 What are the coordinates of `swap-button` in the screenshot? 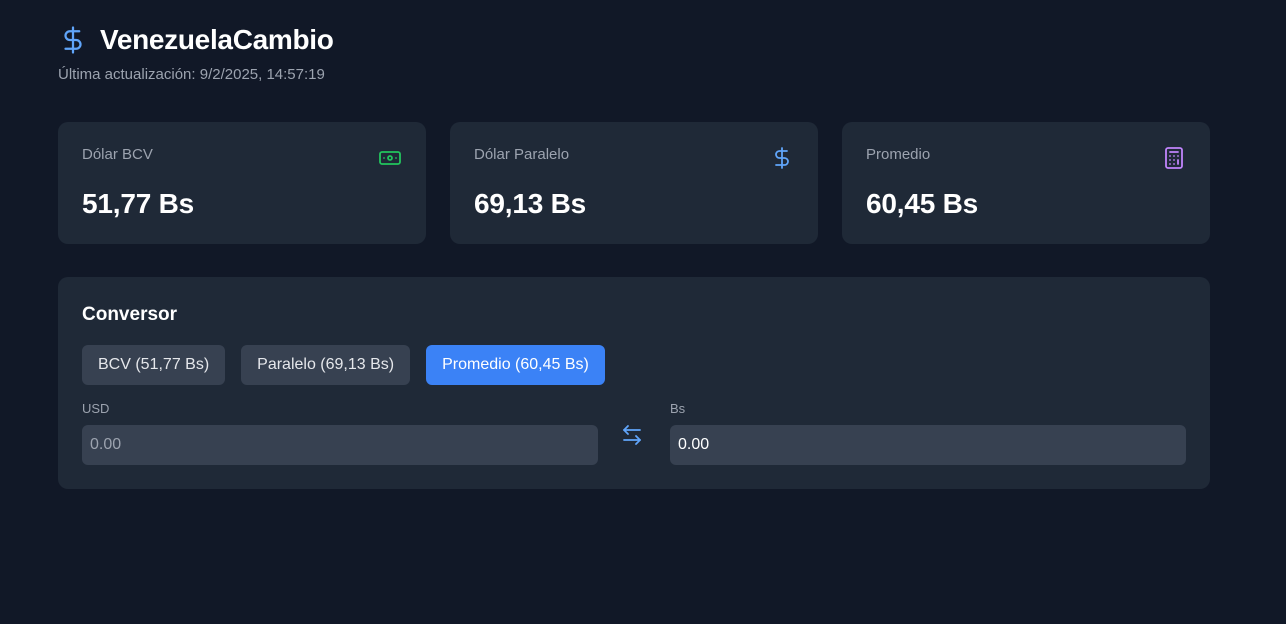 It's located at (634, 437).